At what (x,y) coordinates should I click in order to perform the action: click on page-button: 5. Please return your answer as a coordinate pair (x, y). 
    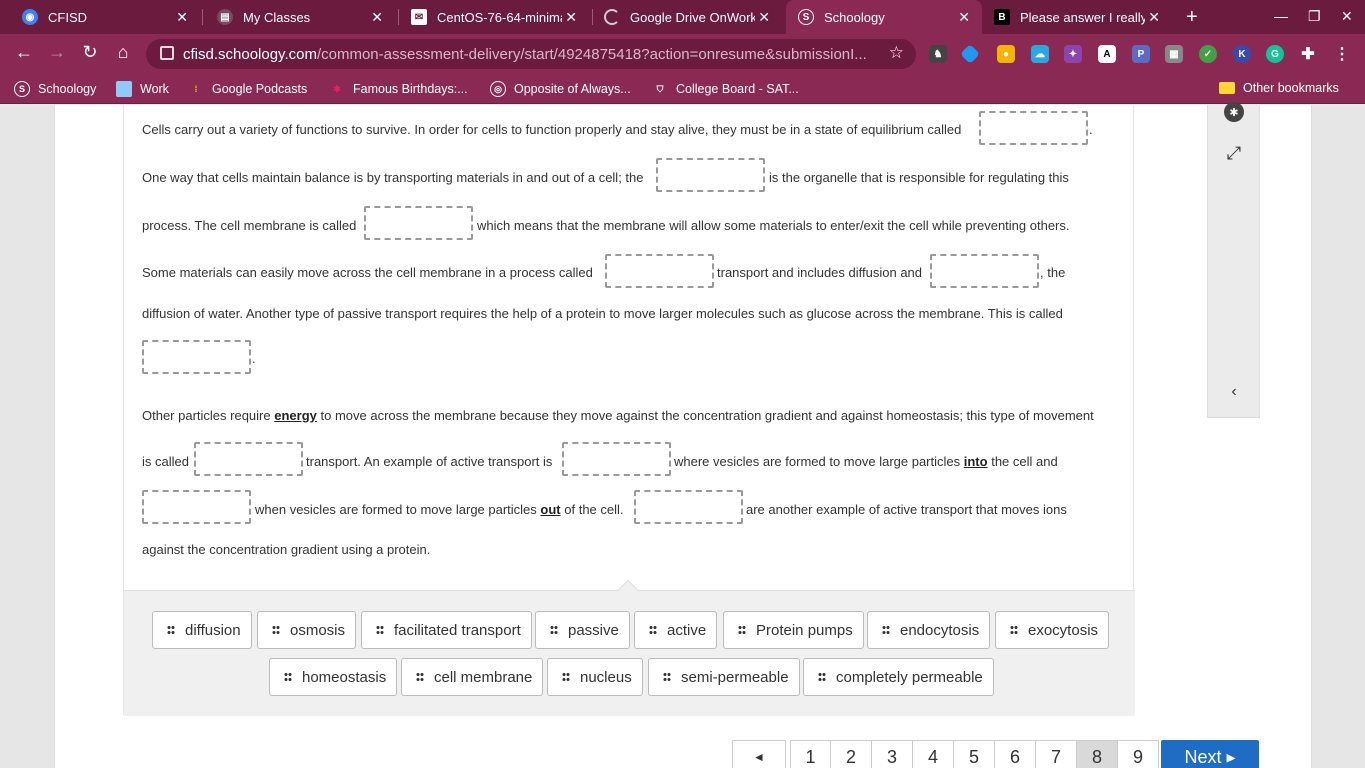
    Looking at the image, I should click on (974, 754).